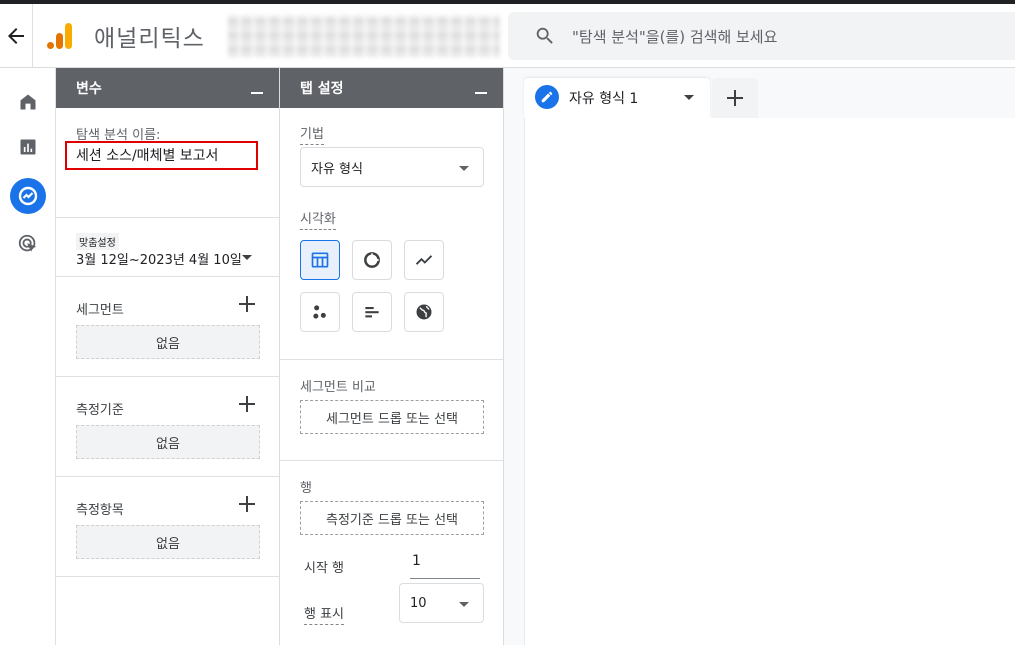 The width and height of the screenshot is (1015, 651). I want to click on search-icon, so click(545, 36).